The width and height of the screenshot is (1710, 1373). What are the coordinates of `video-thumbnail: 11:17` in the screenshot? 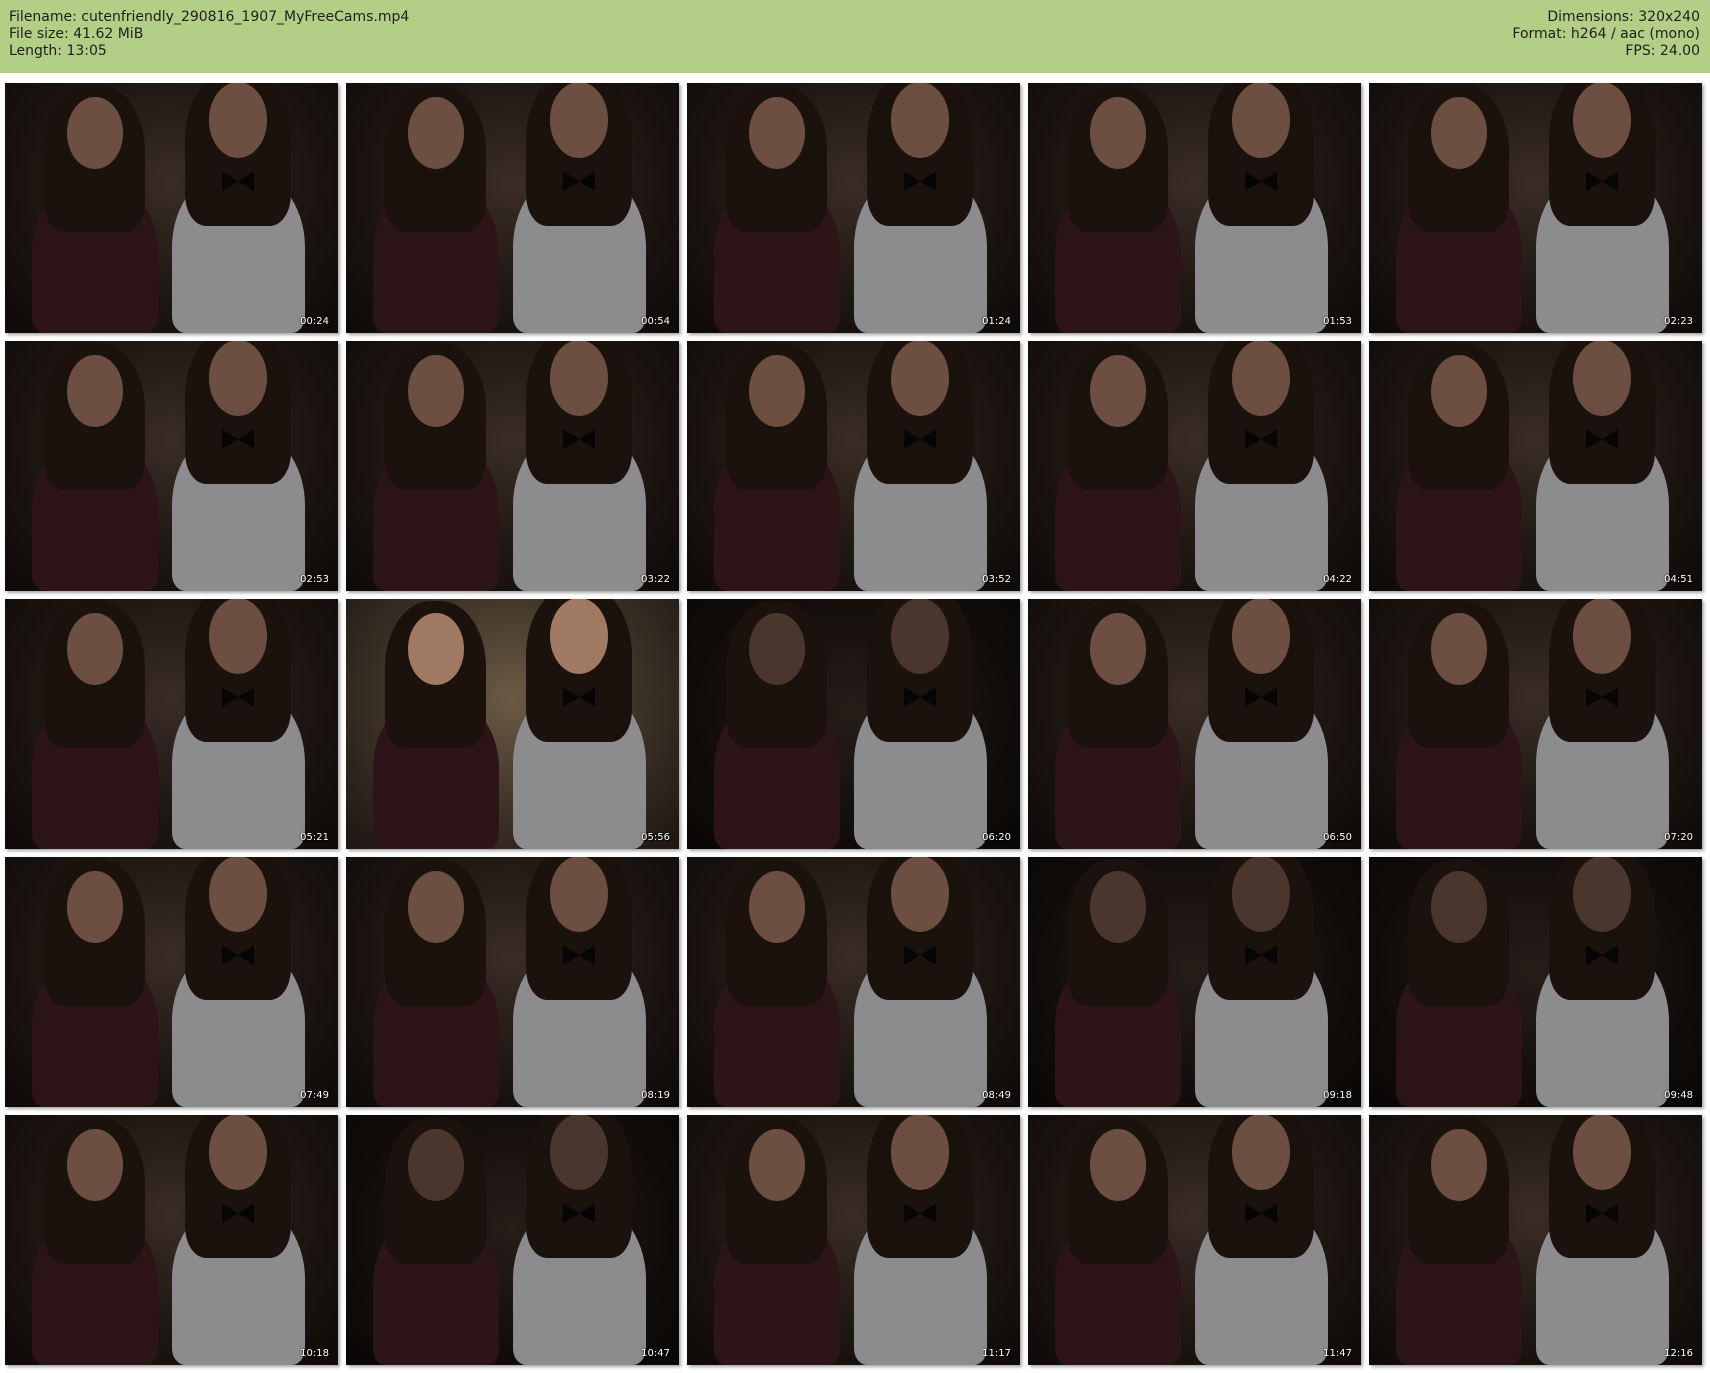 It's located at (853, 1240).